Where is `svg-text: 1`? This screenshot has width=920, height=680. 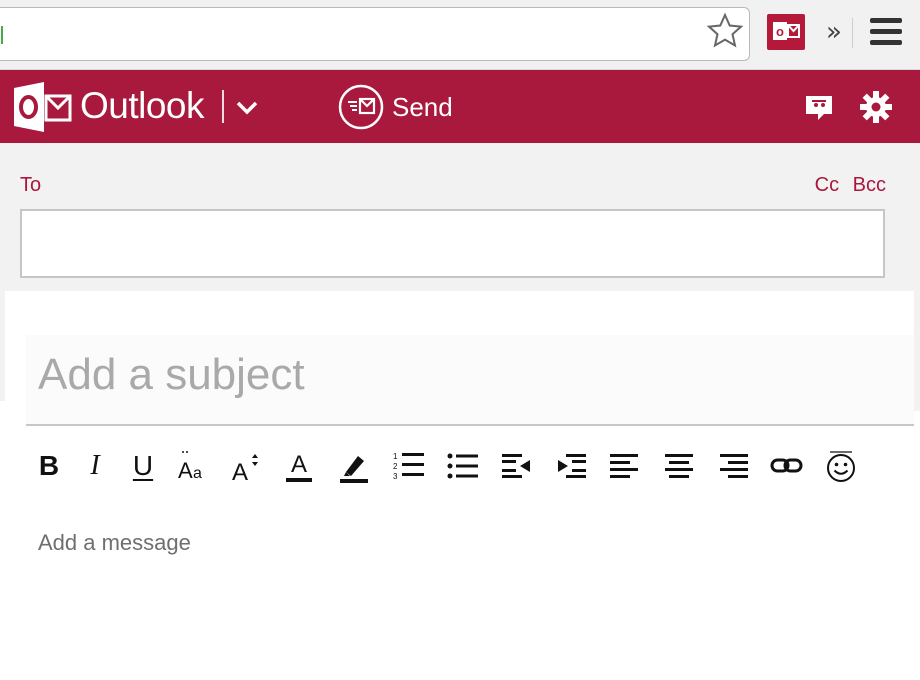
svg-text: 1 is located at coordinates (395, 456).